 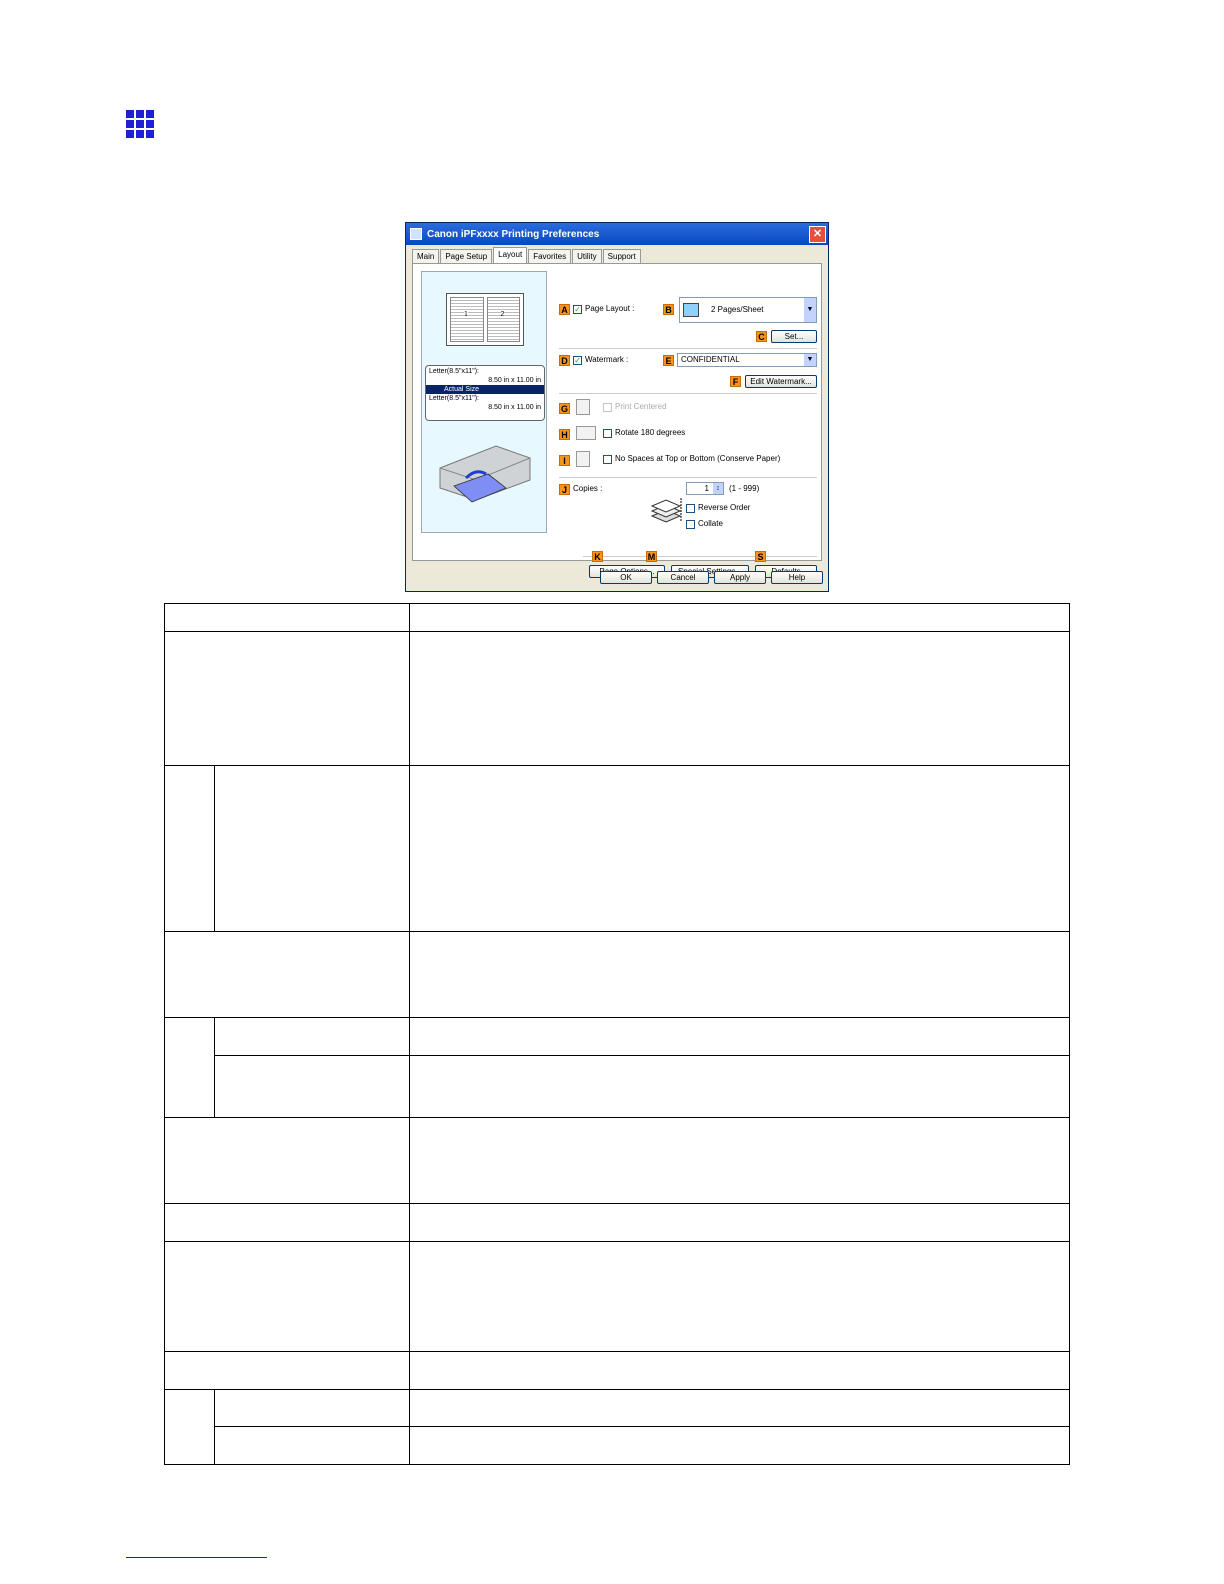 I want to click on copies-value: 1, so click(x=706, y=488).